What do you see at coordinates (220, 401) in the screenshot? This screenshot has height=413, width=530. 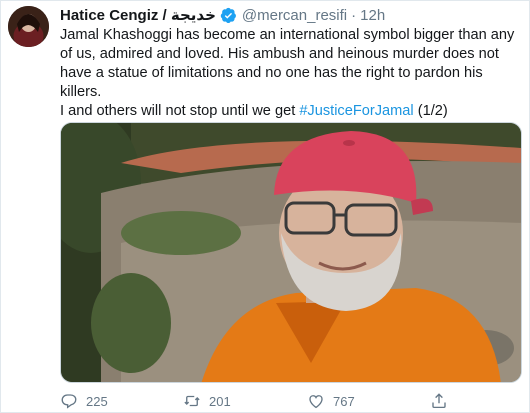 I see `retweet-count: 201` at bounding box center [220, 401].